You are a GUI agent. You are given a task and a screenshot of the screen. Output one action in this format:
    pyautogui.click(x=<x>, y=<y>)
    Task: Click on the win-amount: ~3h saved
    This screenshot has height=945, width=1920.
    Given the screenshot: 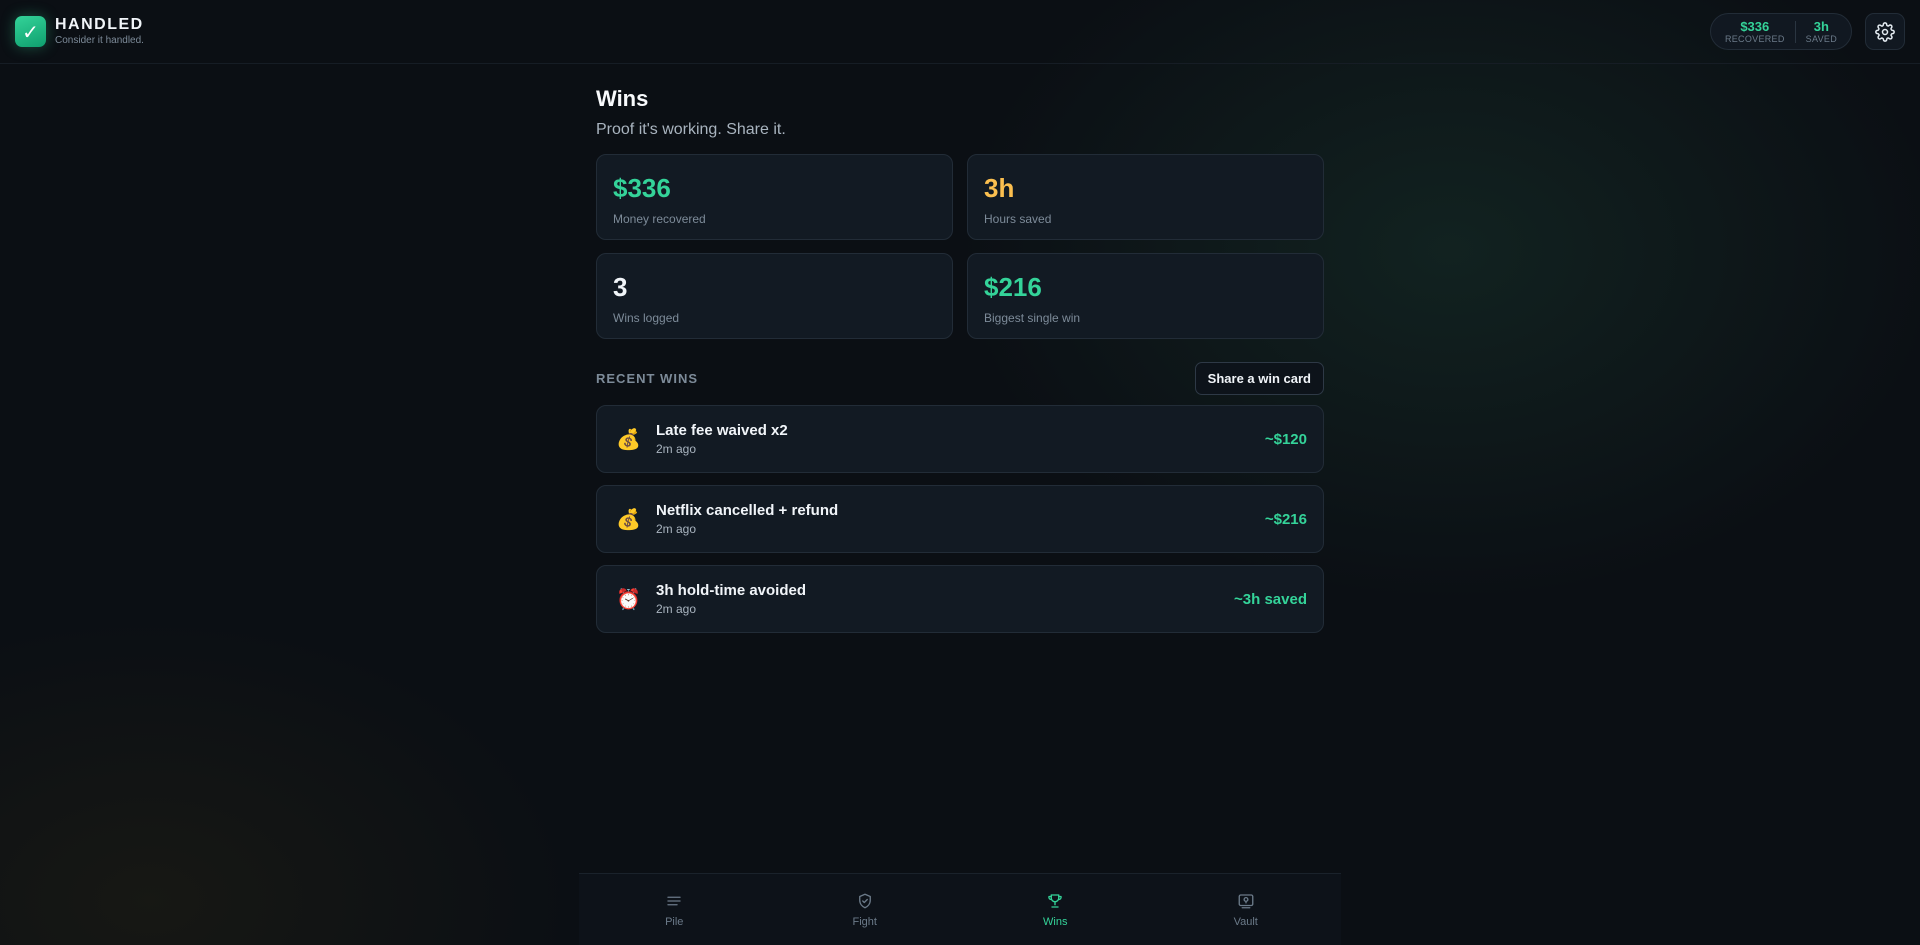 What is the action you would take?
    pyautogui.click(x=1270, y=599)
    